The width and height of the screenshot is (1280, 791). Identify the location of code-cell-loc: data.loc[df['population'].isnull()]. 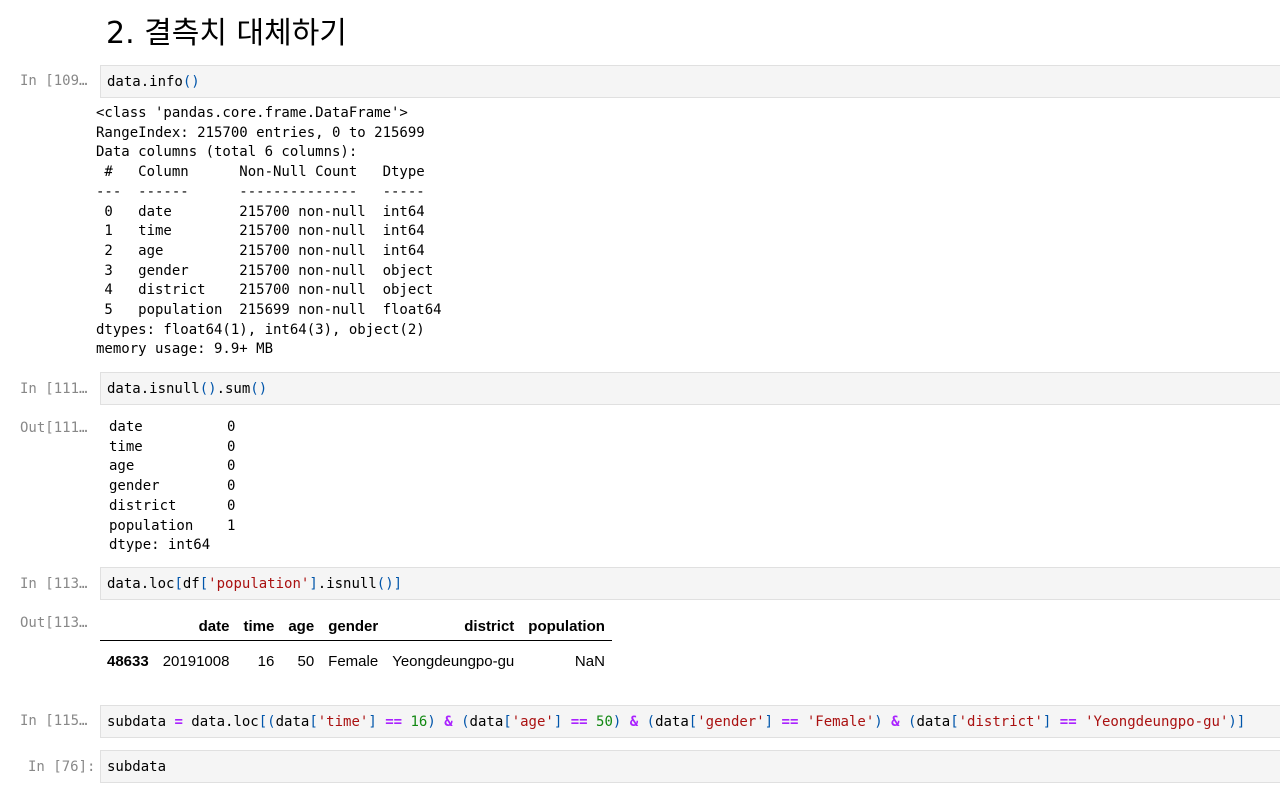
(690, 583).